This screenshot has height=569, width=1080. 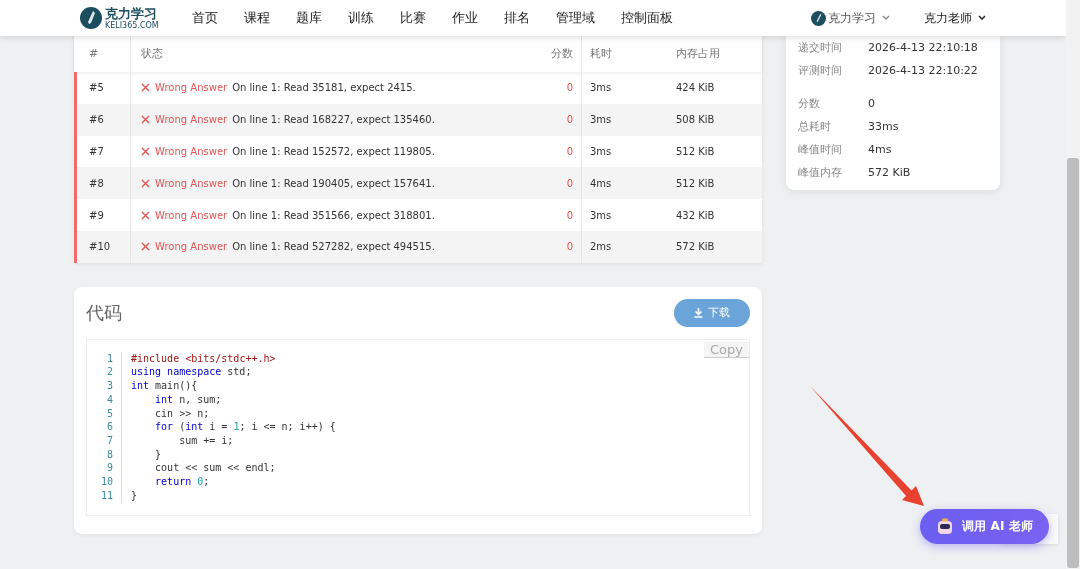 I want to click on line-number: 10, so click(x=104, y=482).